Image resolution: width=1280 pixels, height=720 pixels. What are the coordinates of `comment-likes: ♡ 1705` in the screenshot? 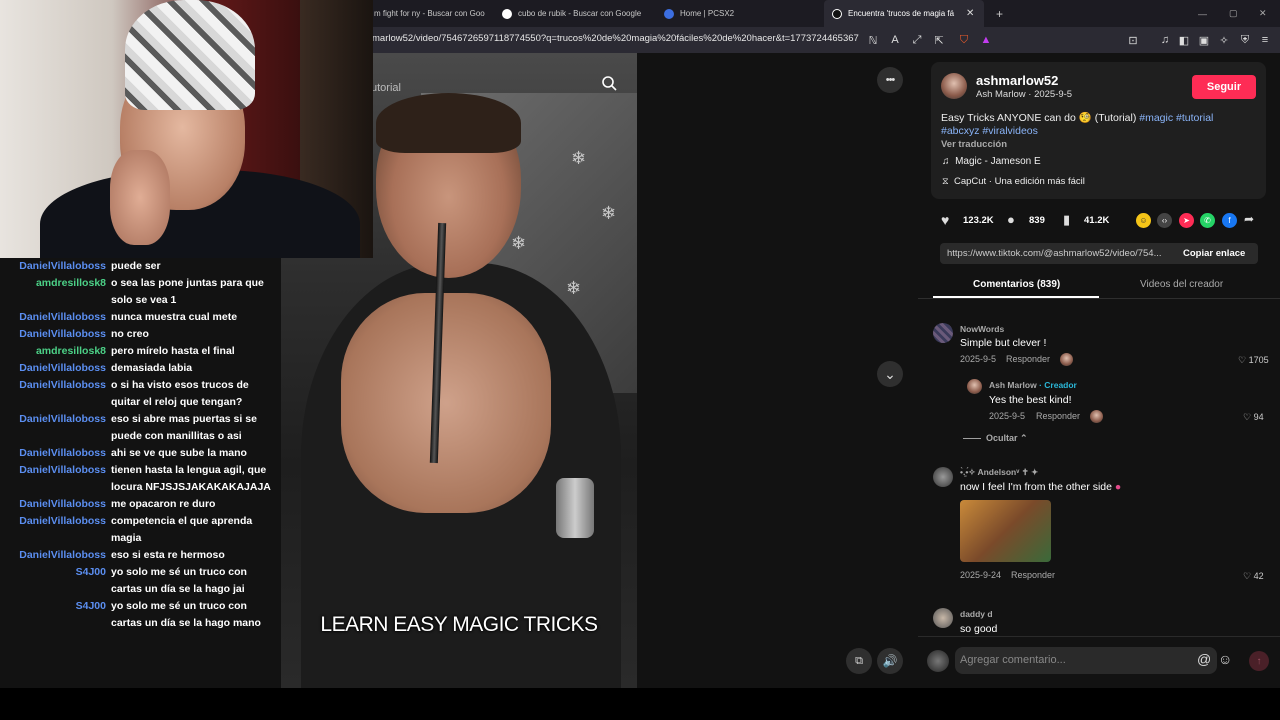 It's located at (1253, 360).